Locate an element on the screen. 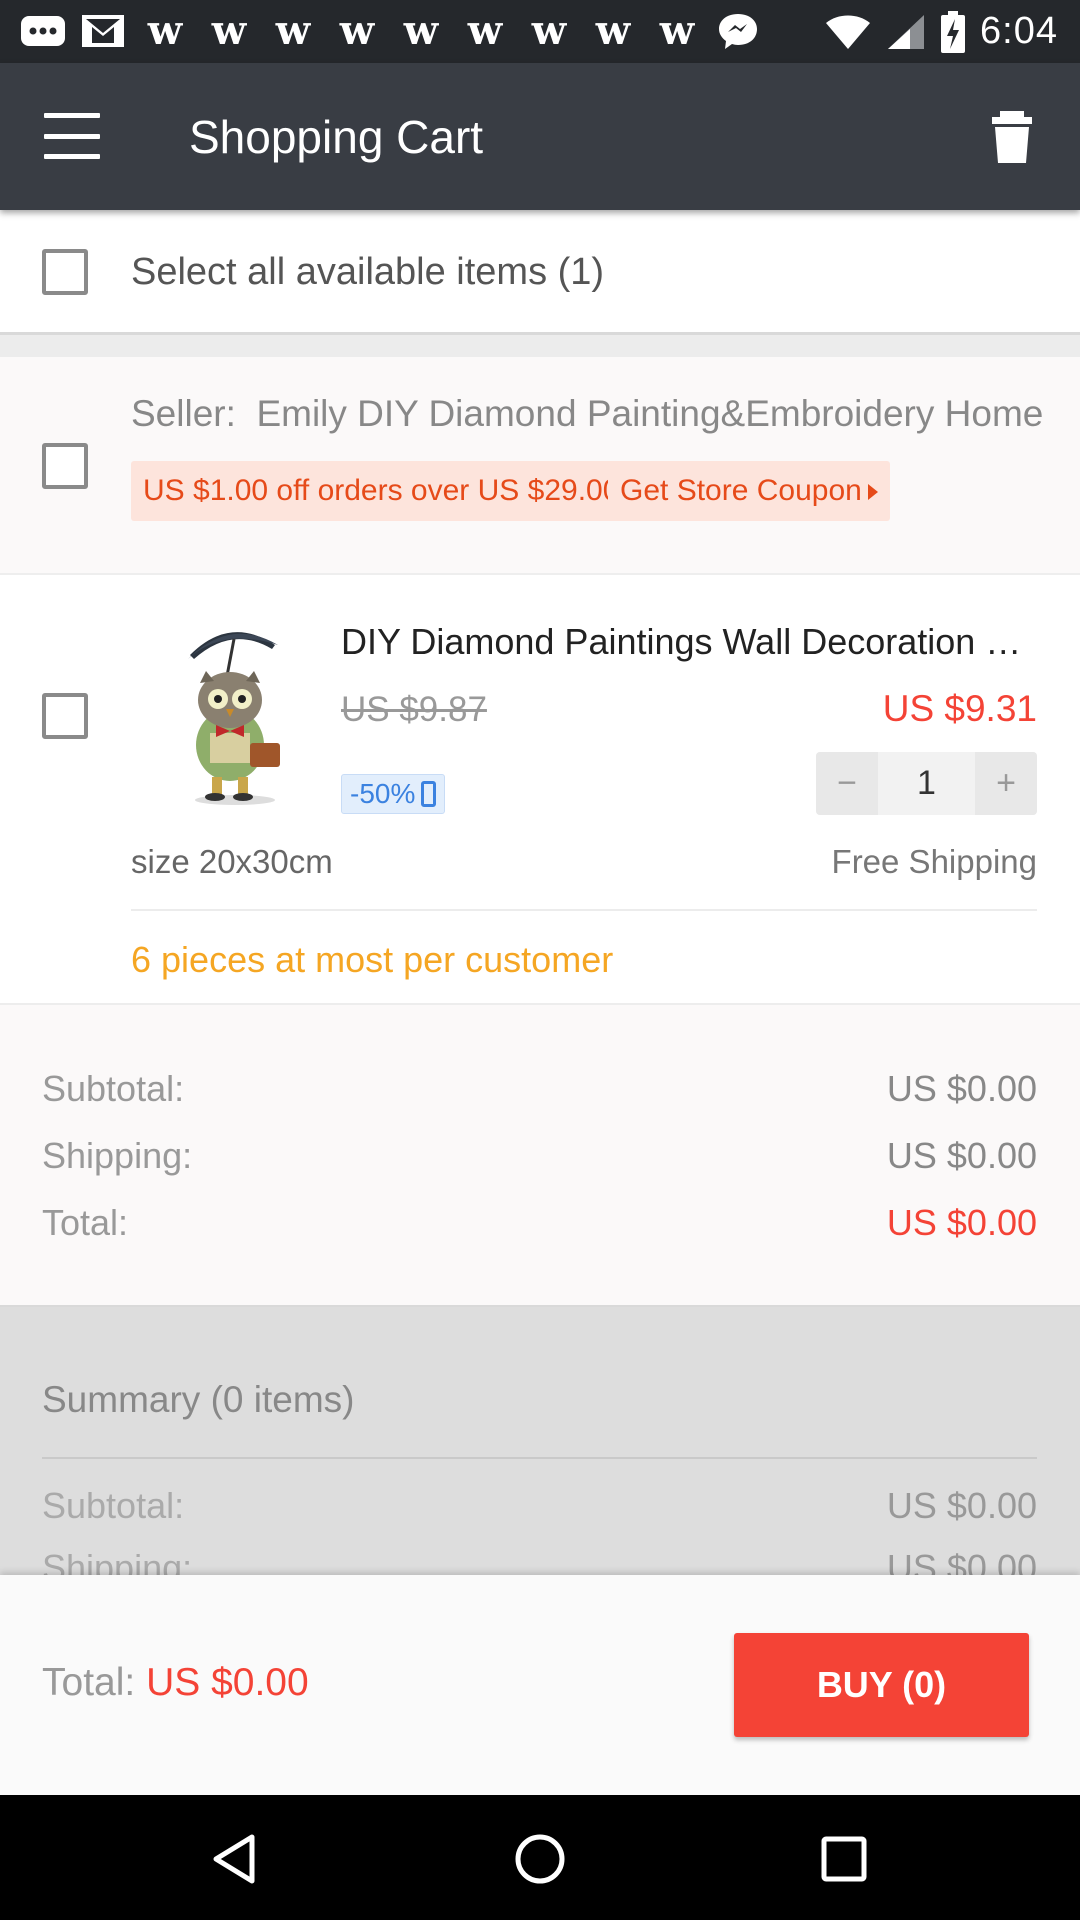 Image resolution: width=1080 pixels, height=1920 pixels. total-value: US $0.00 is located at coordinates (961, 1222).